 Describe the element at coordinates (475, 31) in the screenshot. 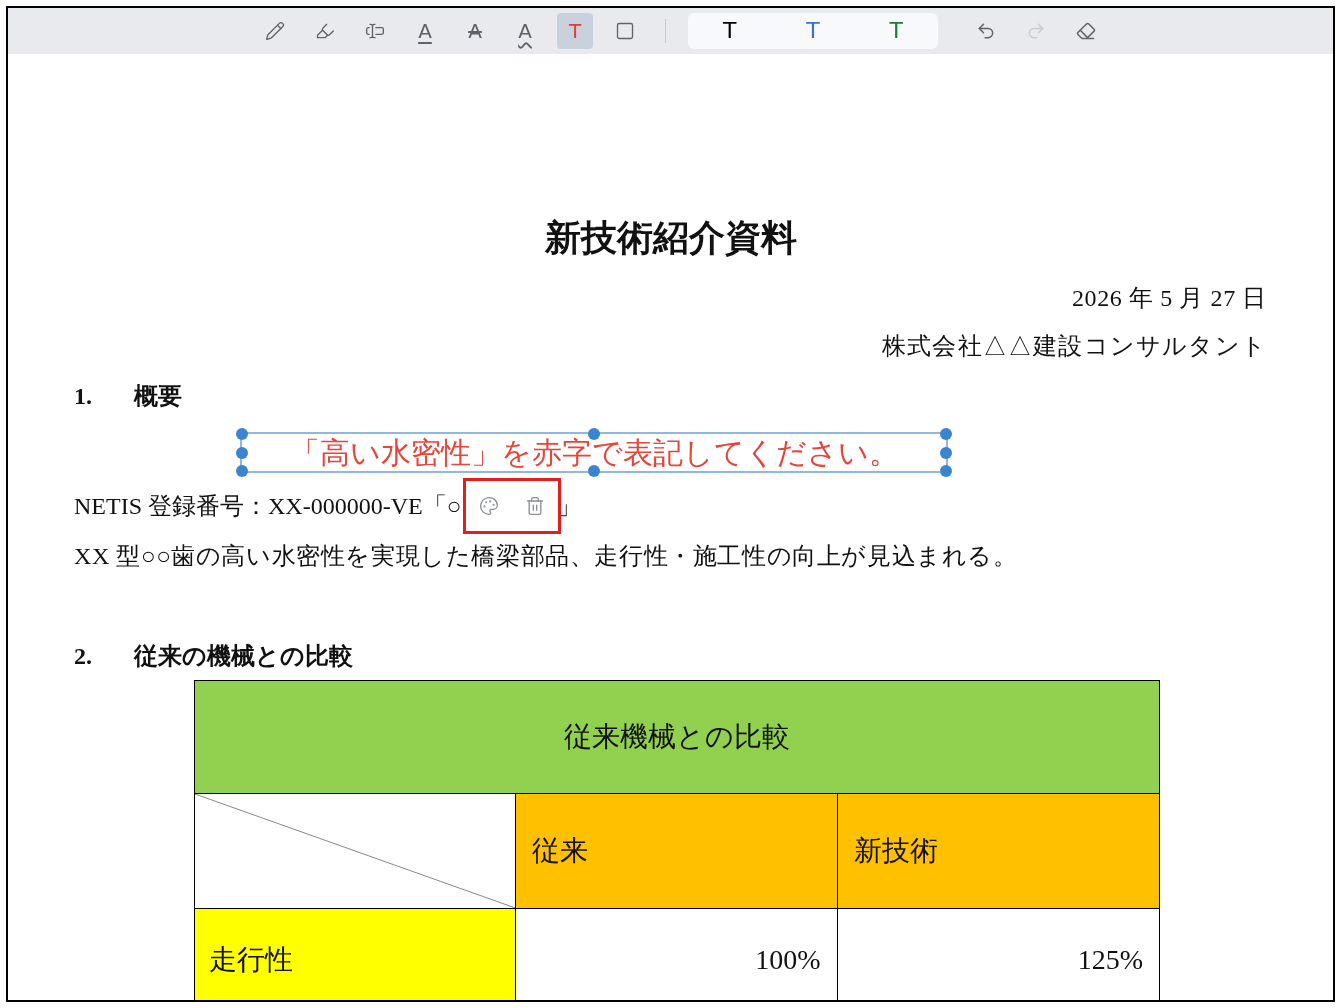

I see `strikethrough-tool: A` at that location.